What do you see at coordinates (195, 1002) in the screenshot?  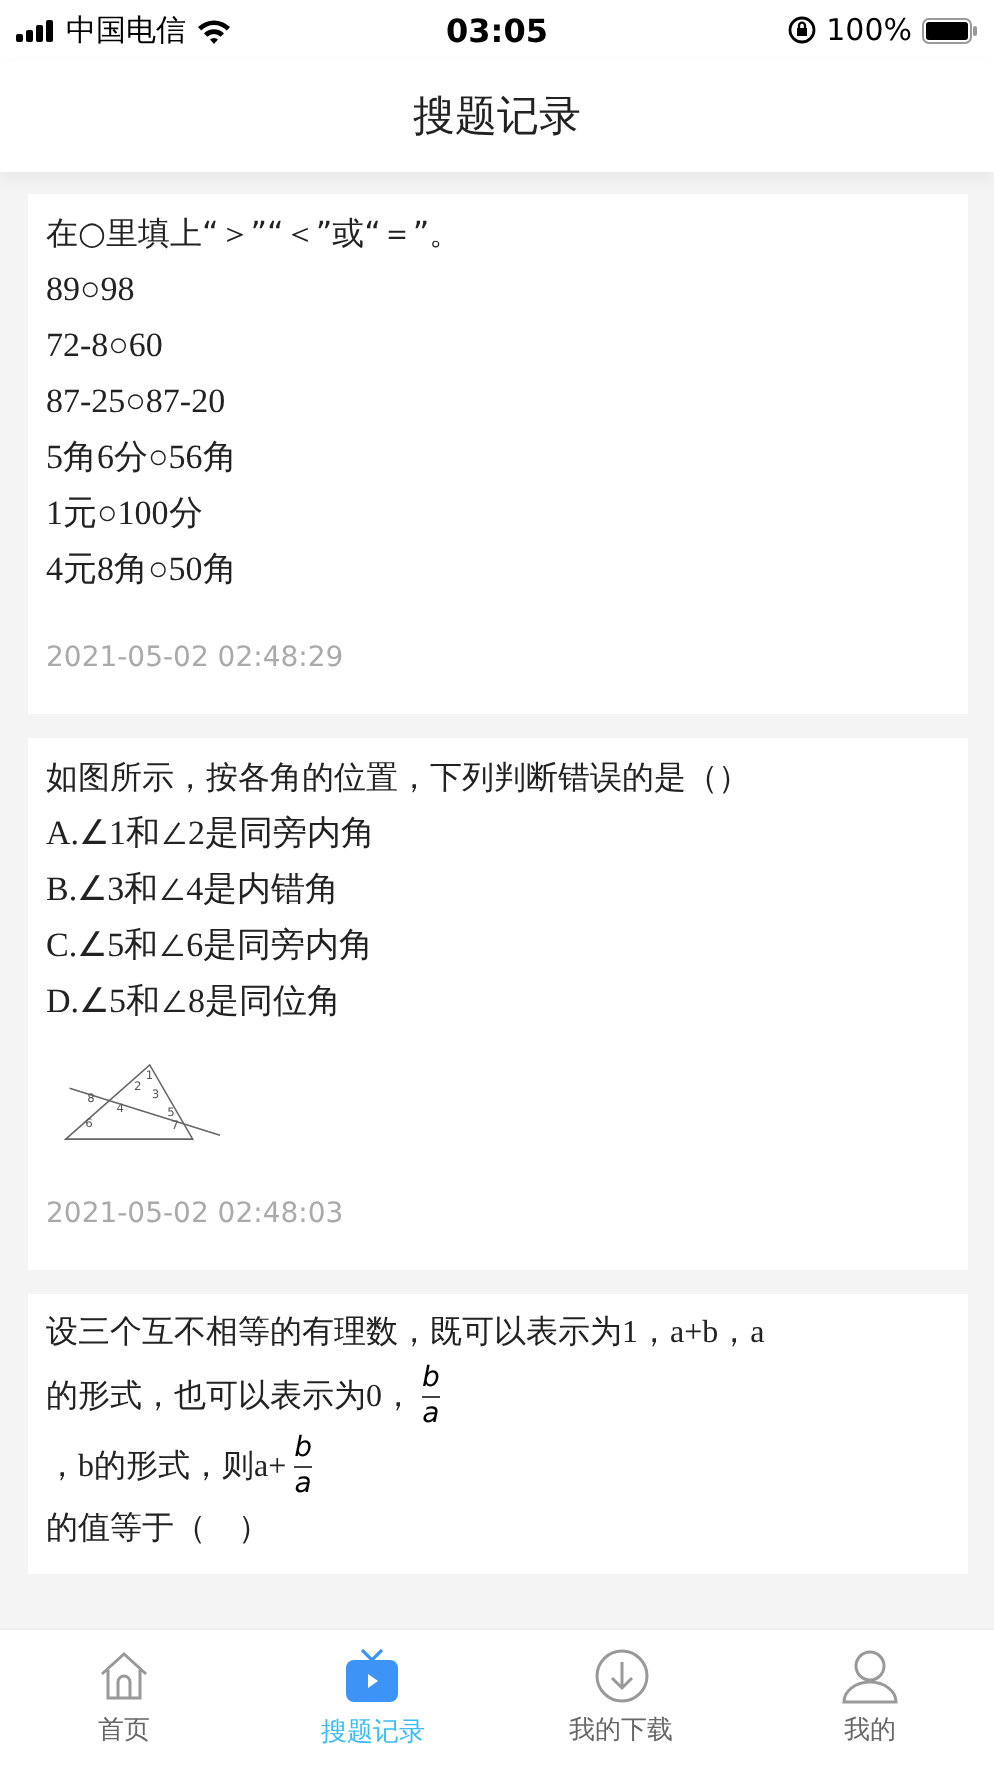 I see `question-line: D.∠5和∠8是同位角` at bounding box center [195, 1002].